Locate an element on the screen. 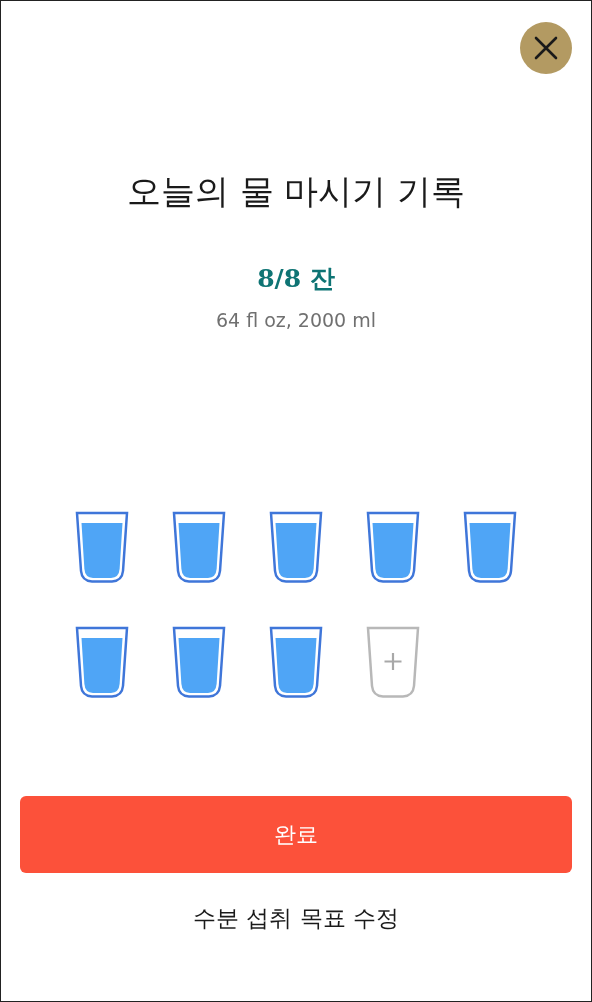 Image resolution: width=592 pixels, height=1002 pixels. close-button is located at coordinates (546, 48).